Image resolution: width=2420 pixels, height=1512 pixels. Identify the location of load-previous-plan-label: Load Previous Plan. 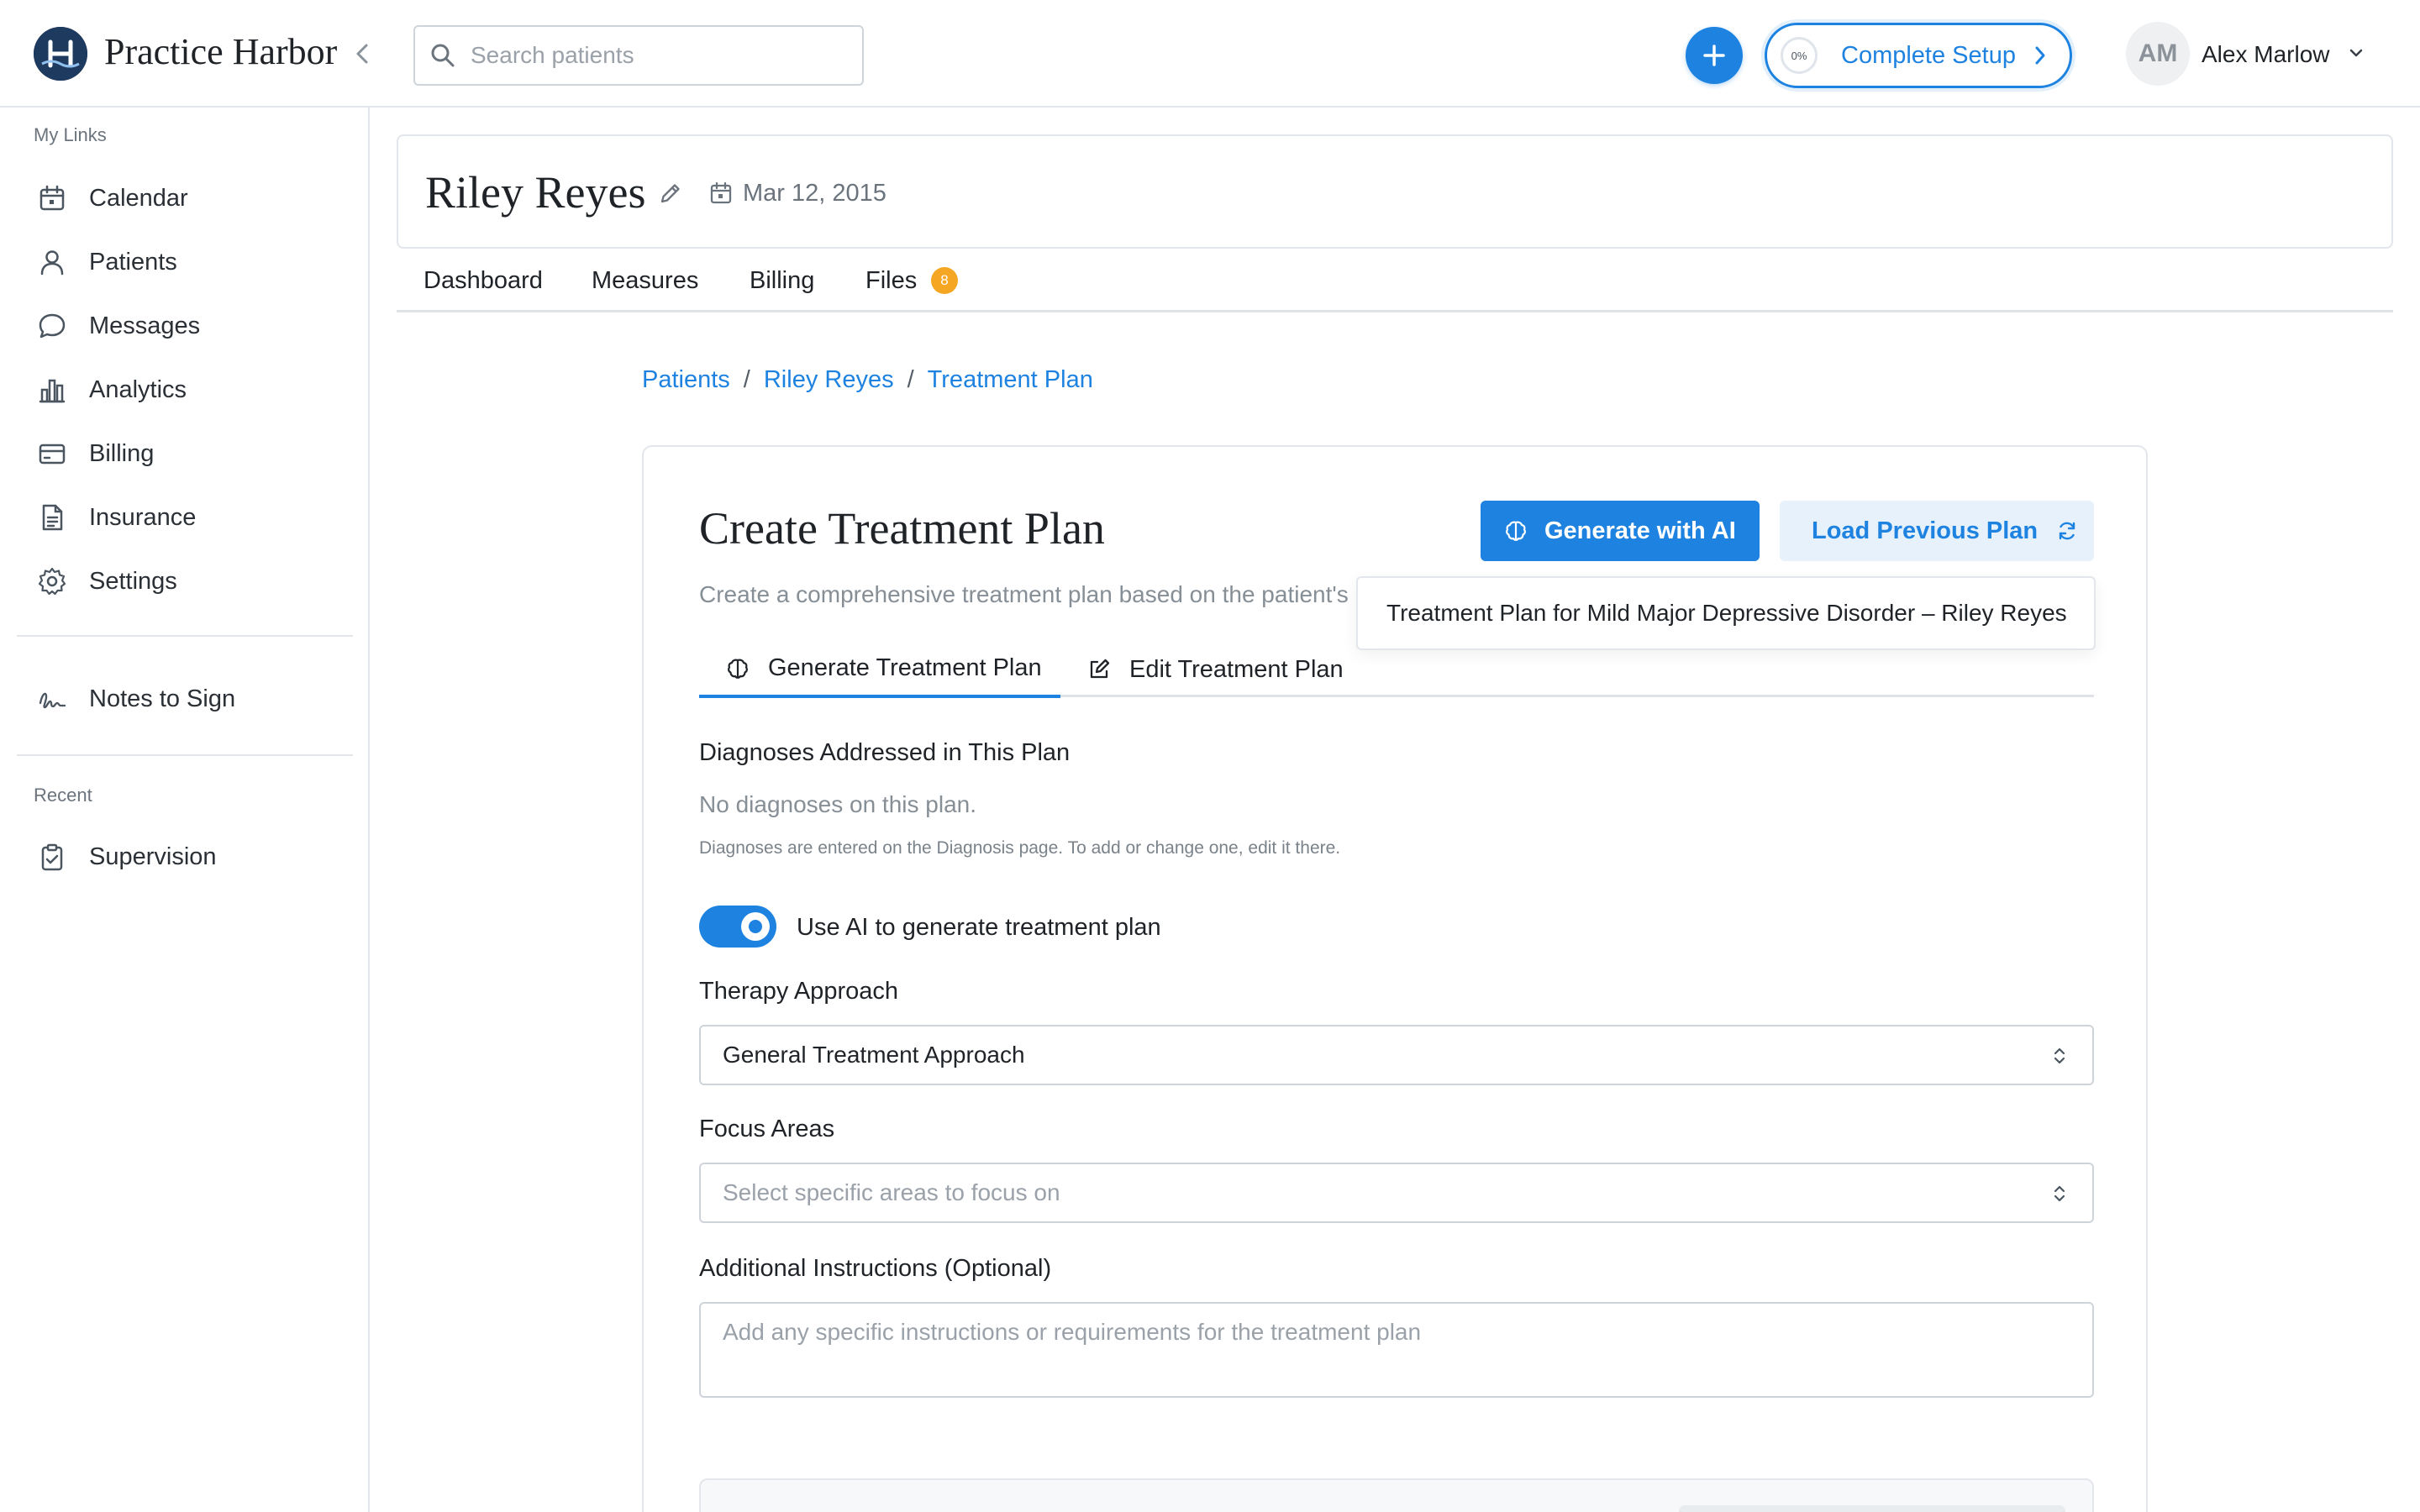
(1925, 530).